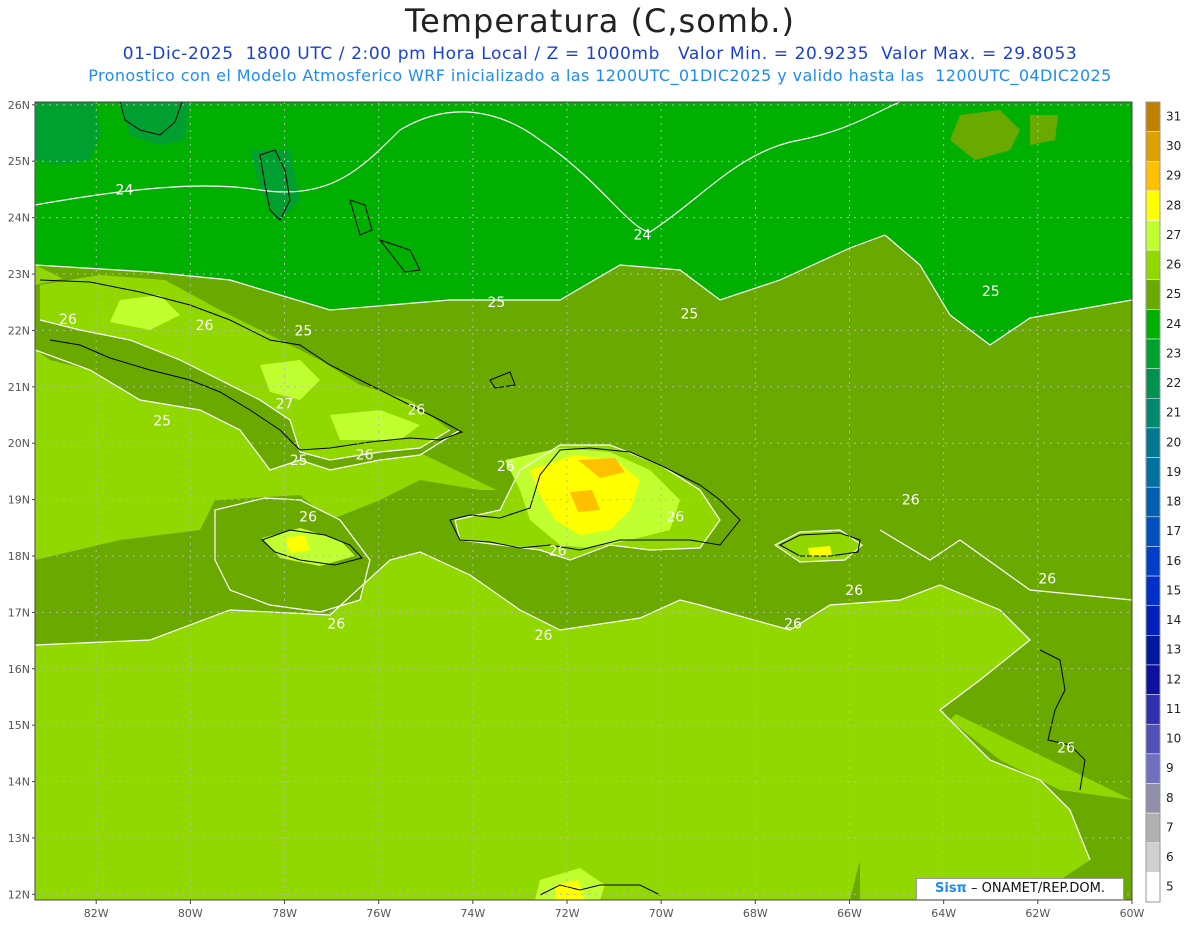 This screenshot has height=927, width=1200. What do you see at coordinates (96, 913) in the screenshot?
I see `lon-tick-label: 82W` at bounding box center [96, 913].